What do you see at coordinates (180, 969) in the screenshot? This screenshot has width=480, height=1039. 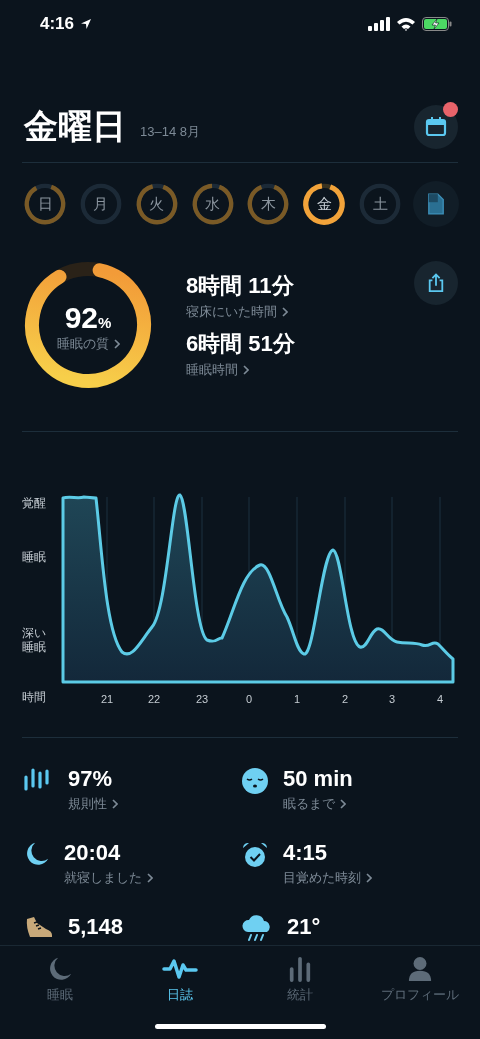 I see `wave-icon` at bounding box center [180, 969].